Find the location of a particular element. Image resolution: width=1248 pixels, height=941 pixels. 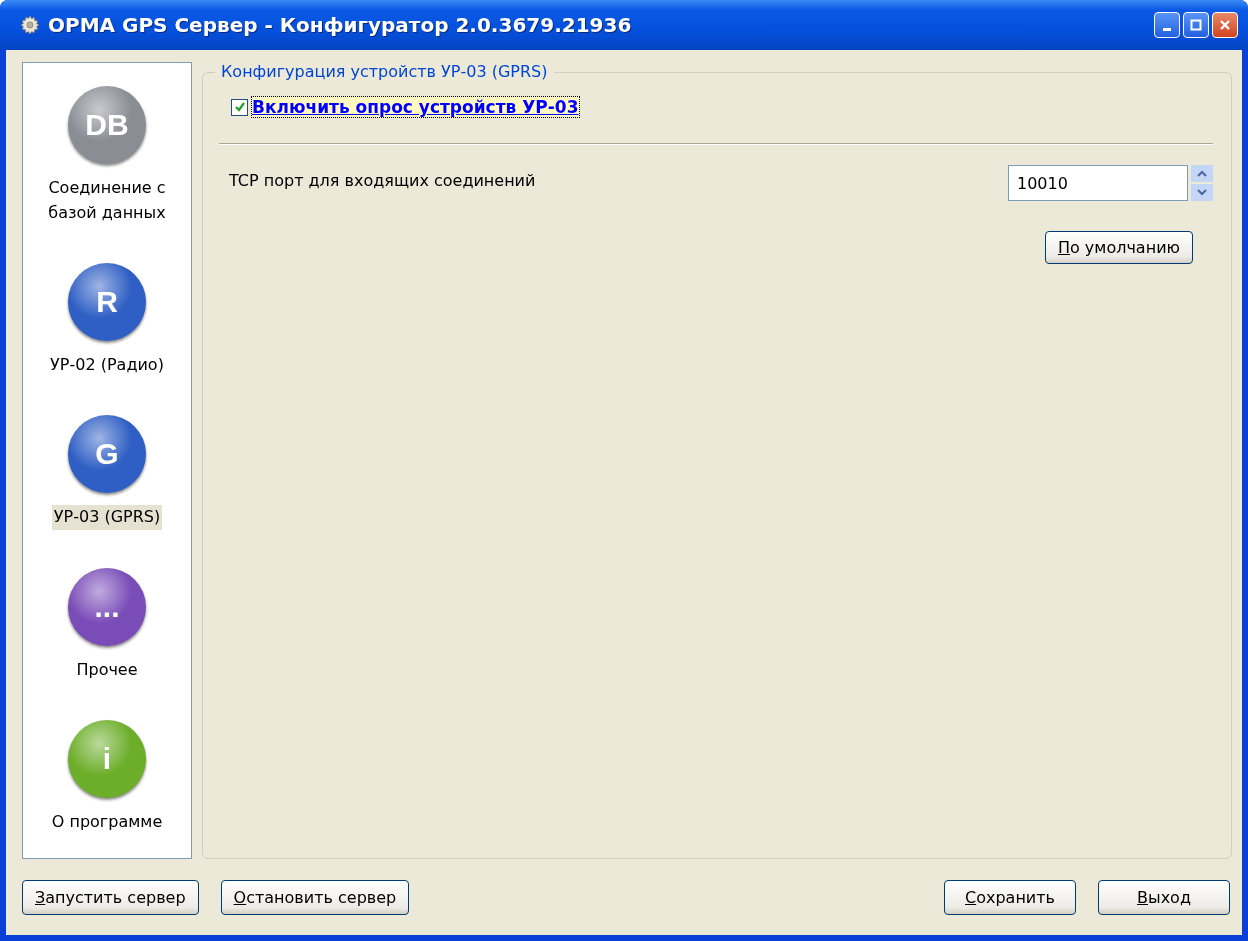

close-button is located at coordinates (1225, 25).